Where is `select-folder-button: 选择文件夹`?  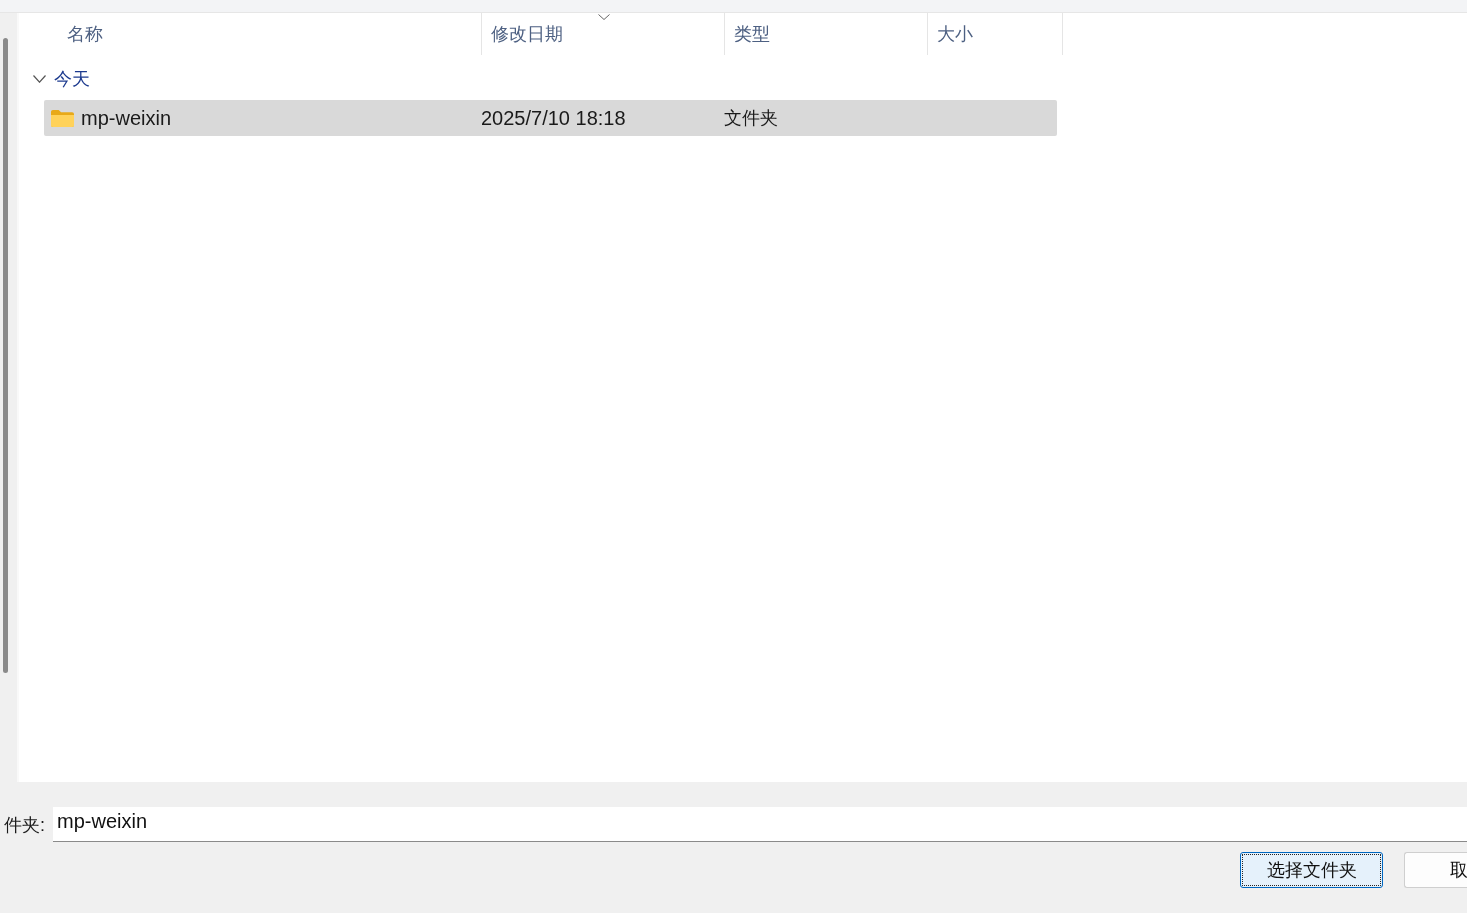
select-folder-button: 选择文件夹 is located at coordinates (1311, 870).